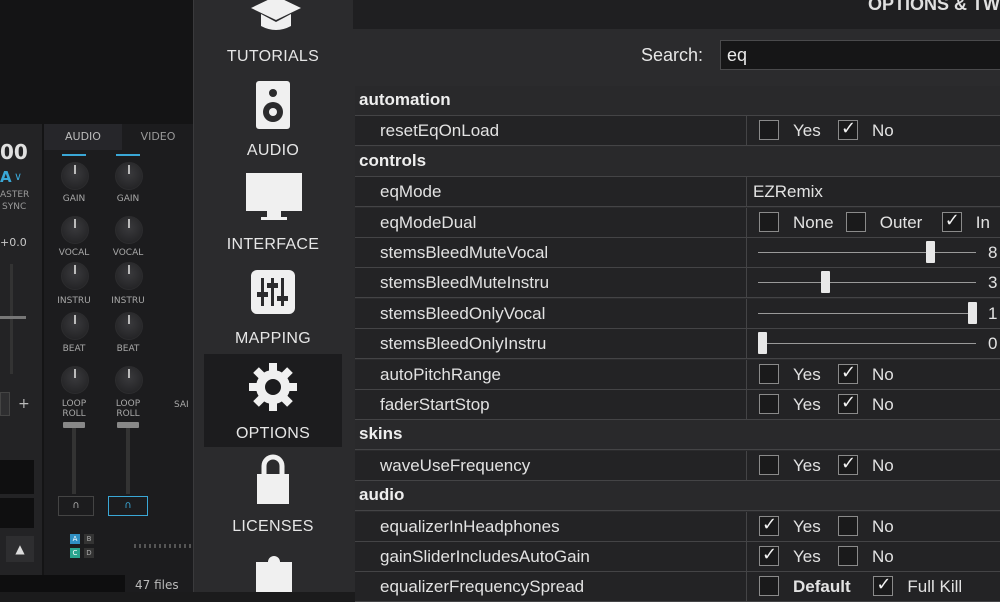  What do you see at coordinates (813, 222) in the screenshot?
I see `choice-label: None` at bounding box center [813, 222].